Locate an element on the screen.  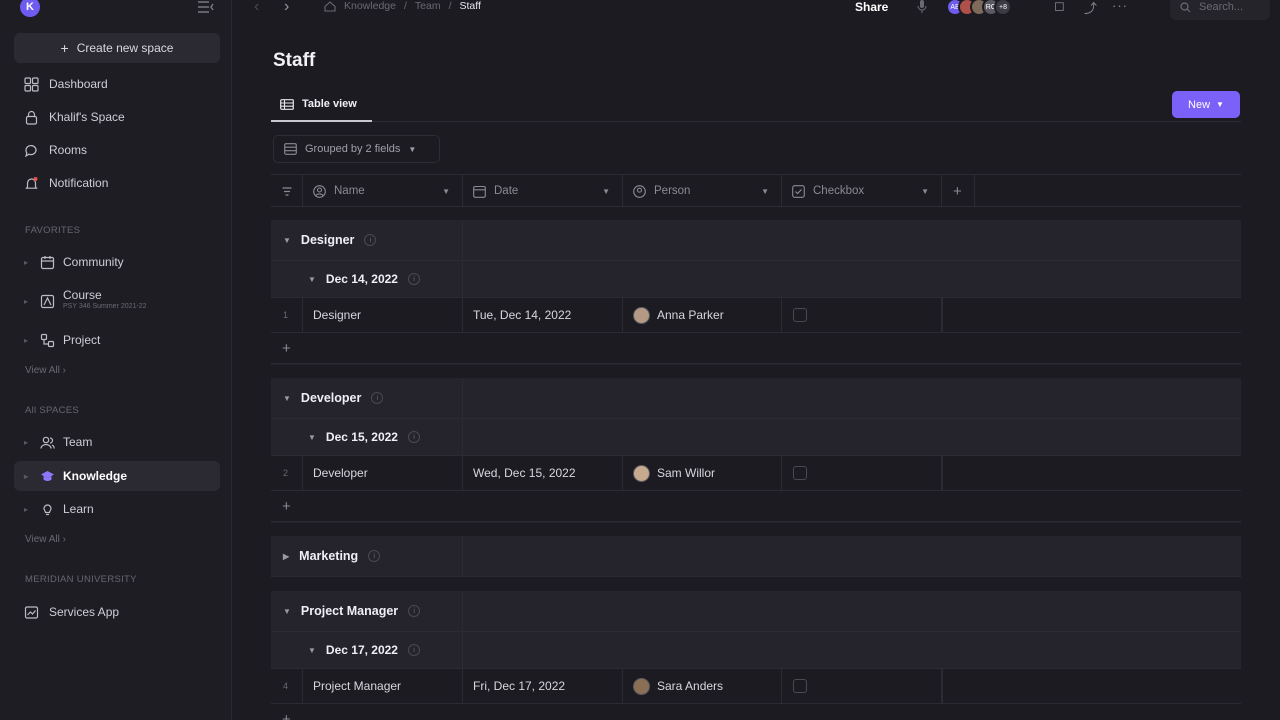
nav-services-app: Services App is located at coordinates (117, 612).